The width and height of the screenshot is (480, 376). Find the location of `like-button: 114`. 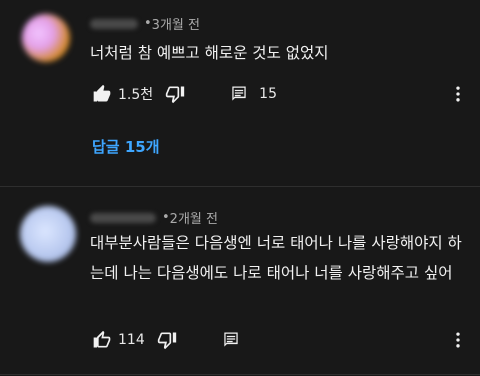

like-button: 114 is located at coordinates (118, 340).